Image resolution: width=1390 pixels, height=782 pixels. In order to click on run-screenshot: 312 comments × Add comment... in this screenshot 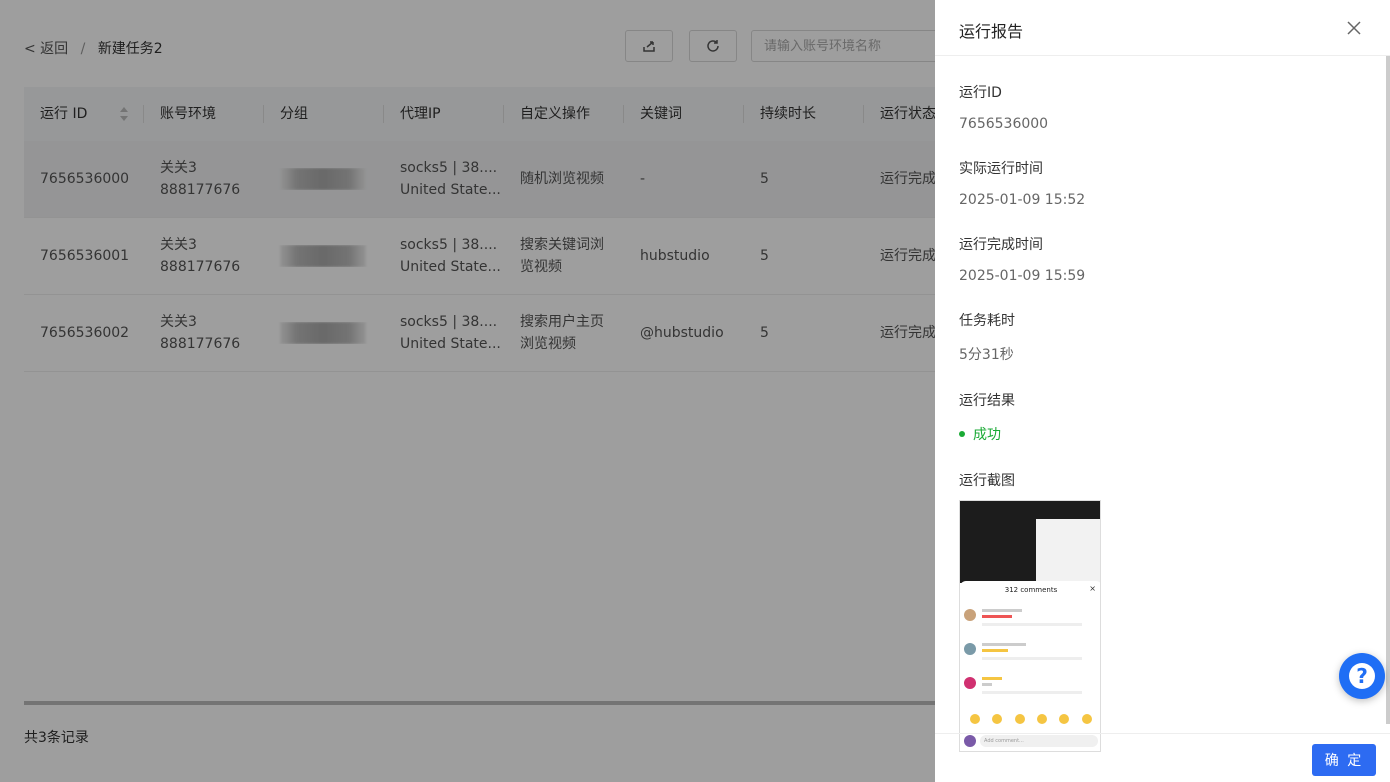, I will do `click(1030, 626)`.